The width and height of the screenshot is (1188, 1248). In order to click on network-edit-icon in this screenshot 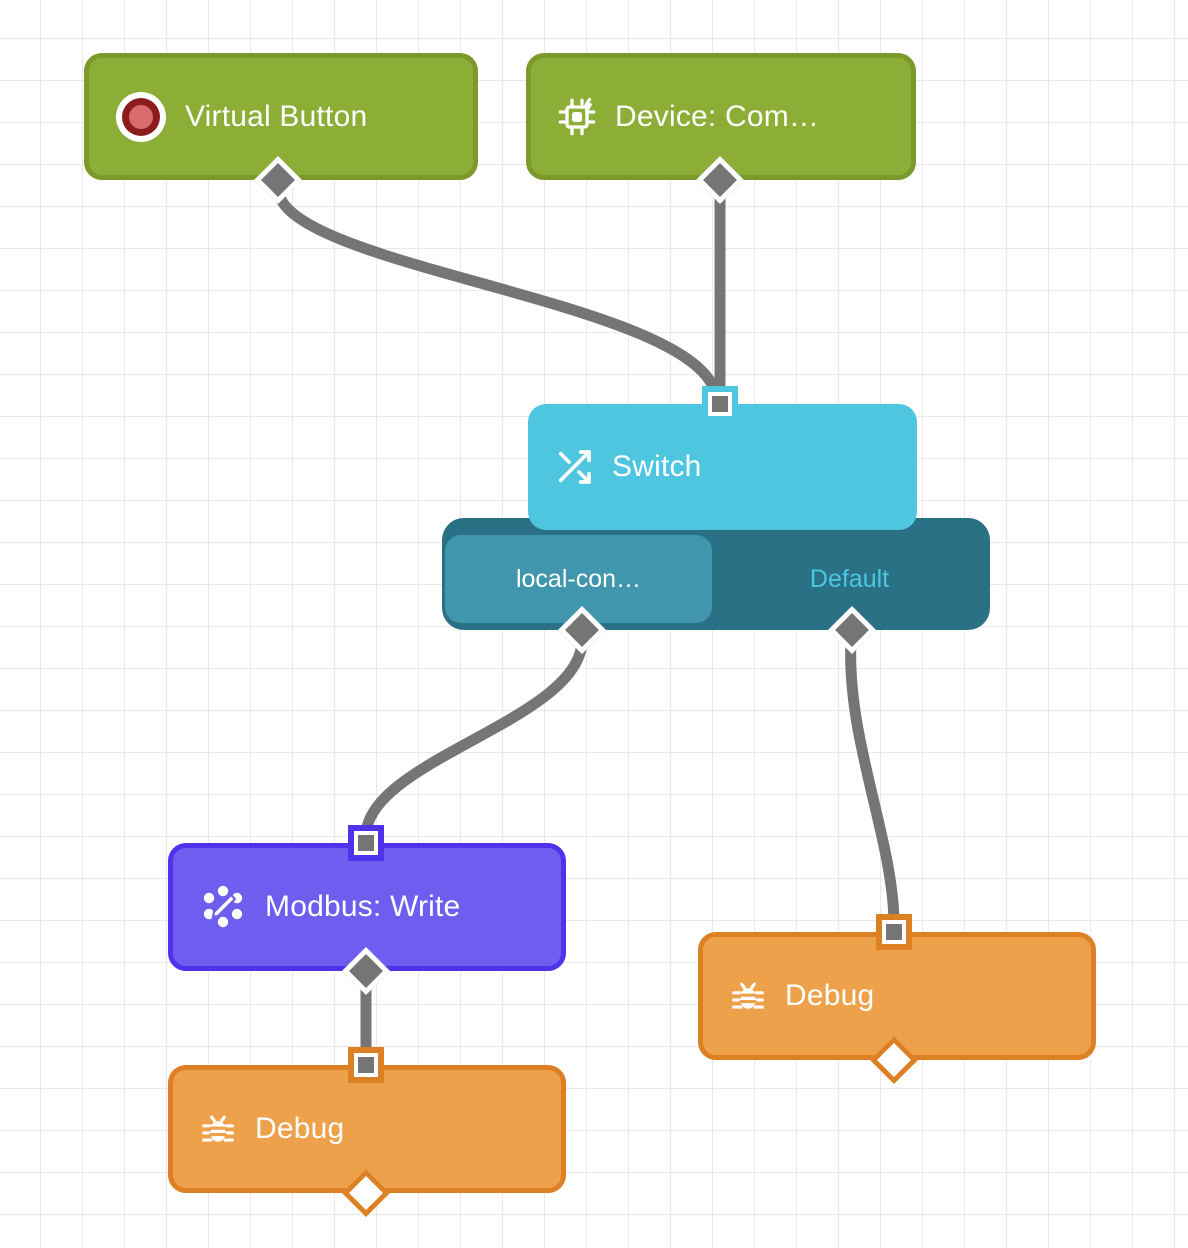, I will do `click(223, 907)`.